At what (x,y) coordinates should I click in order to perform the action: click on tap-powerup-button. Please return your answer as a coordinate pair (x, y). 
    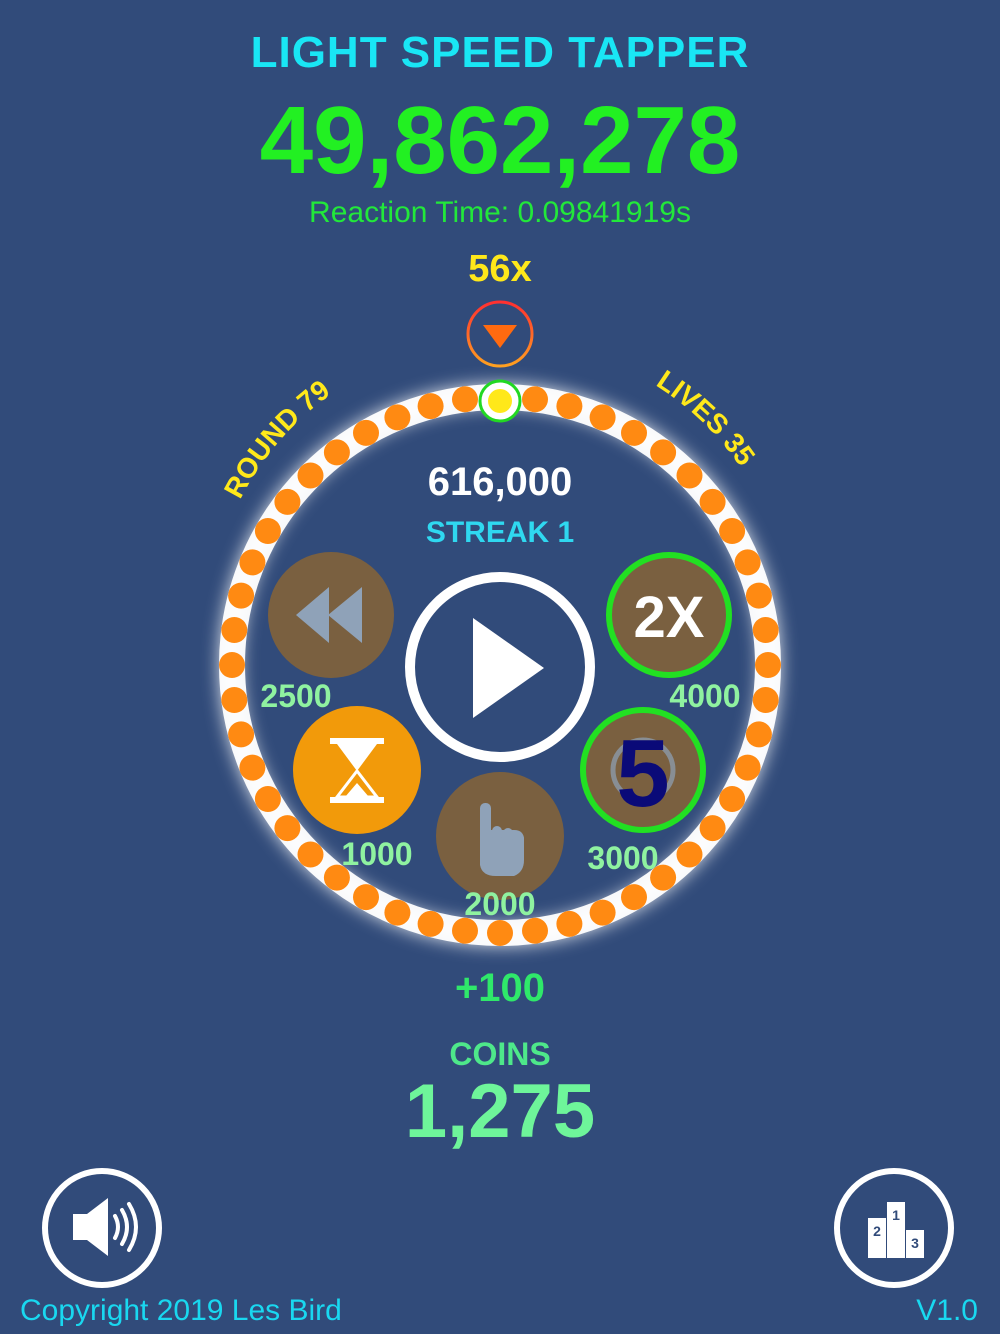
    Looking at the image, I should click on (500, 836).